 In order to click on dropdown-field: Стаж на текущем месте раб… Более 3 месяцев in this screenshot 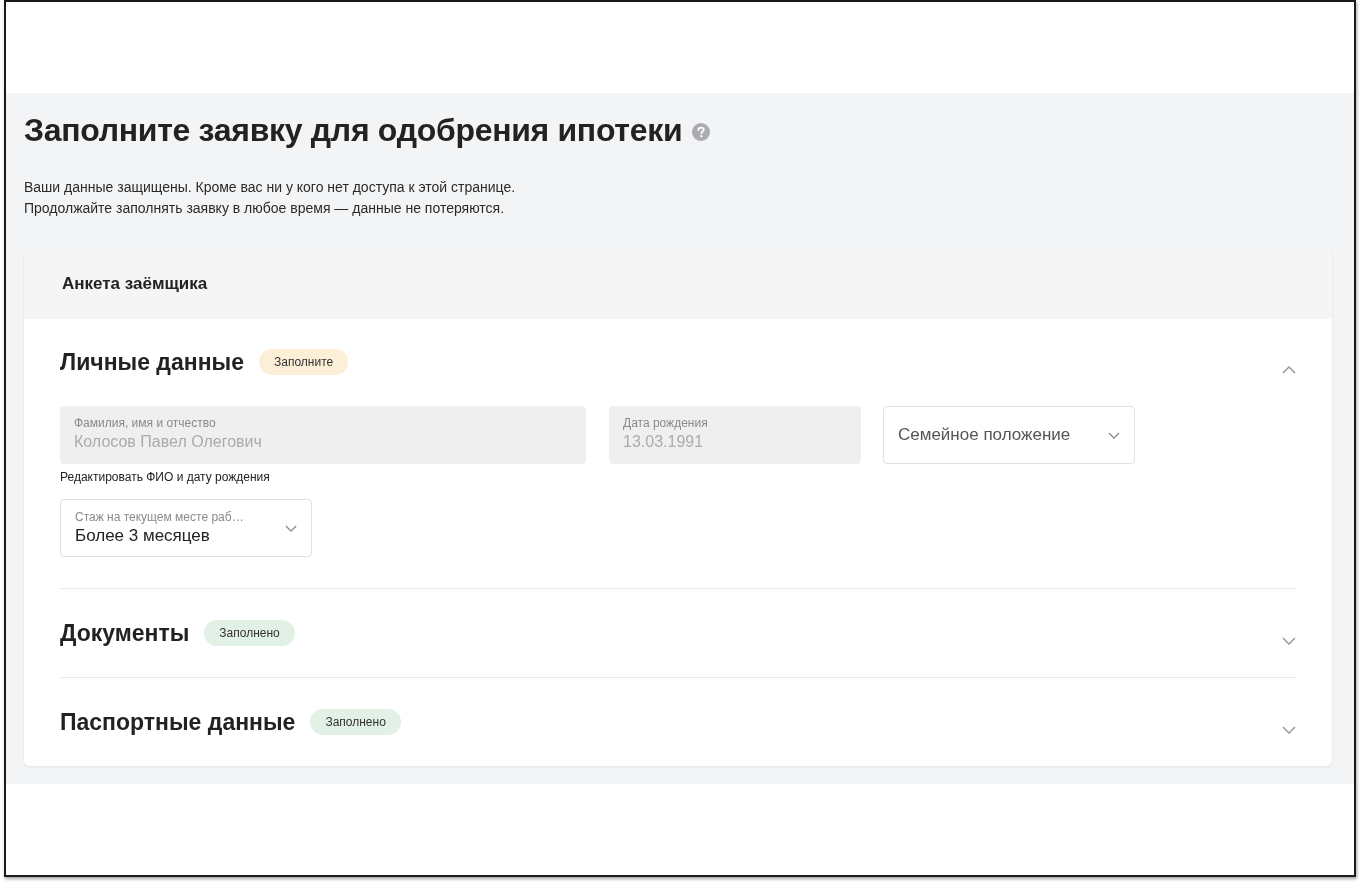, I will do `click(186, 528)`.